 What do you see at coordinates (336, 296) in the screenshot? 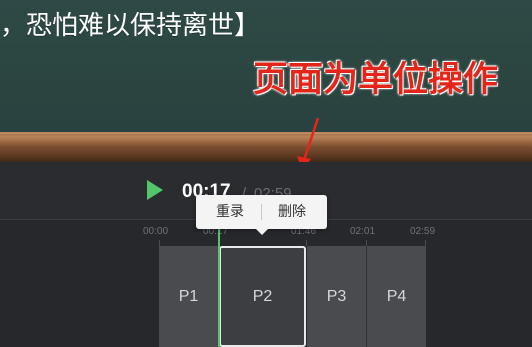
I see `page-block-p3: P3` at bounding box center [336, 296].